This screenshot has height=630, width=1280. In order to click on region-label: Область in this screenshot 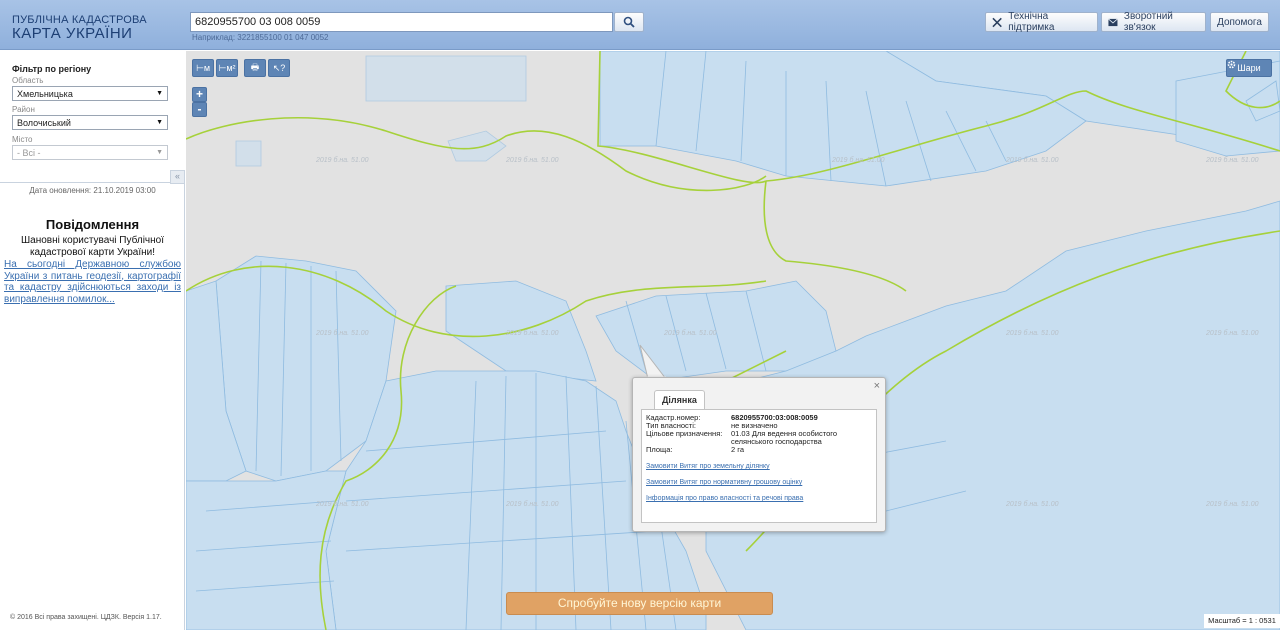, I will do `click(28, 80)`.